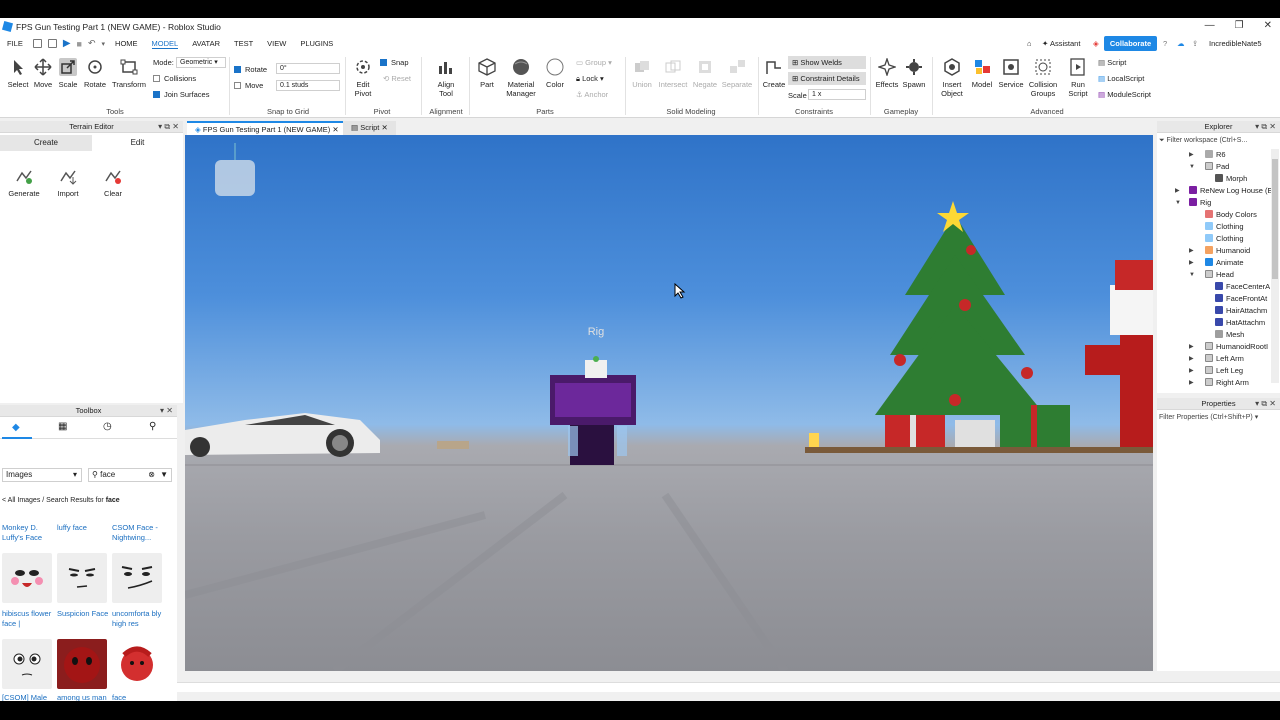  I want to click on share-people-icon: ⇪, so click(1195, 43).